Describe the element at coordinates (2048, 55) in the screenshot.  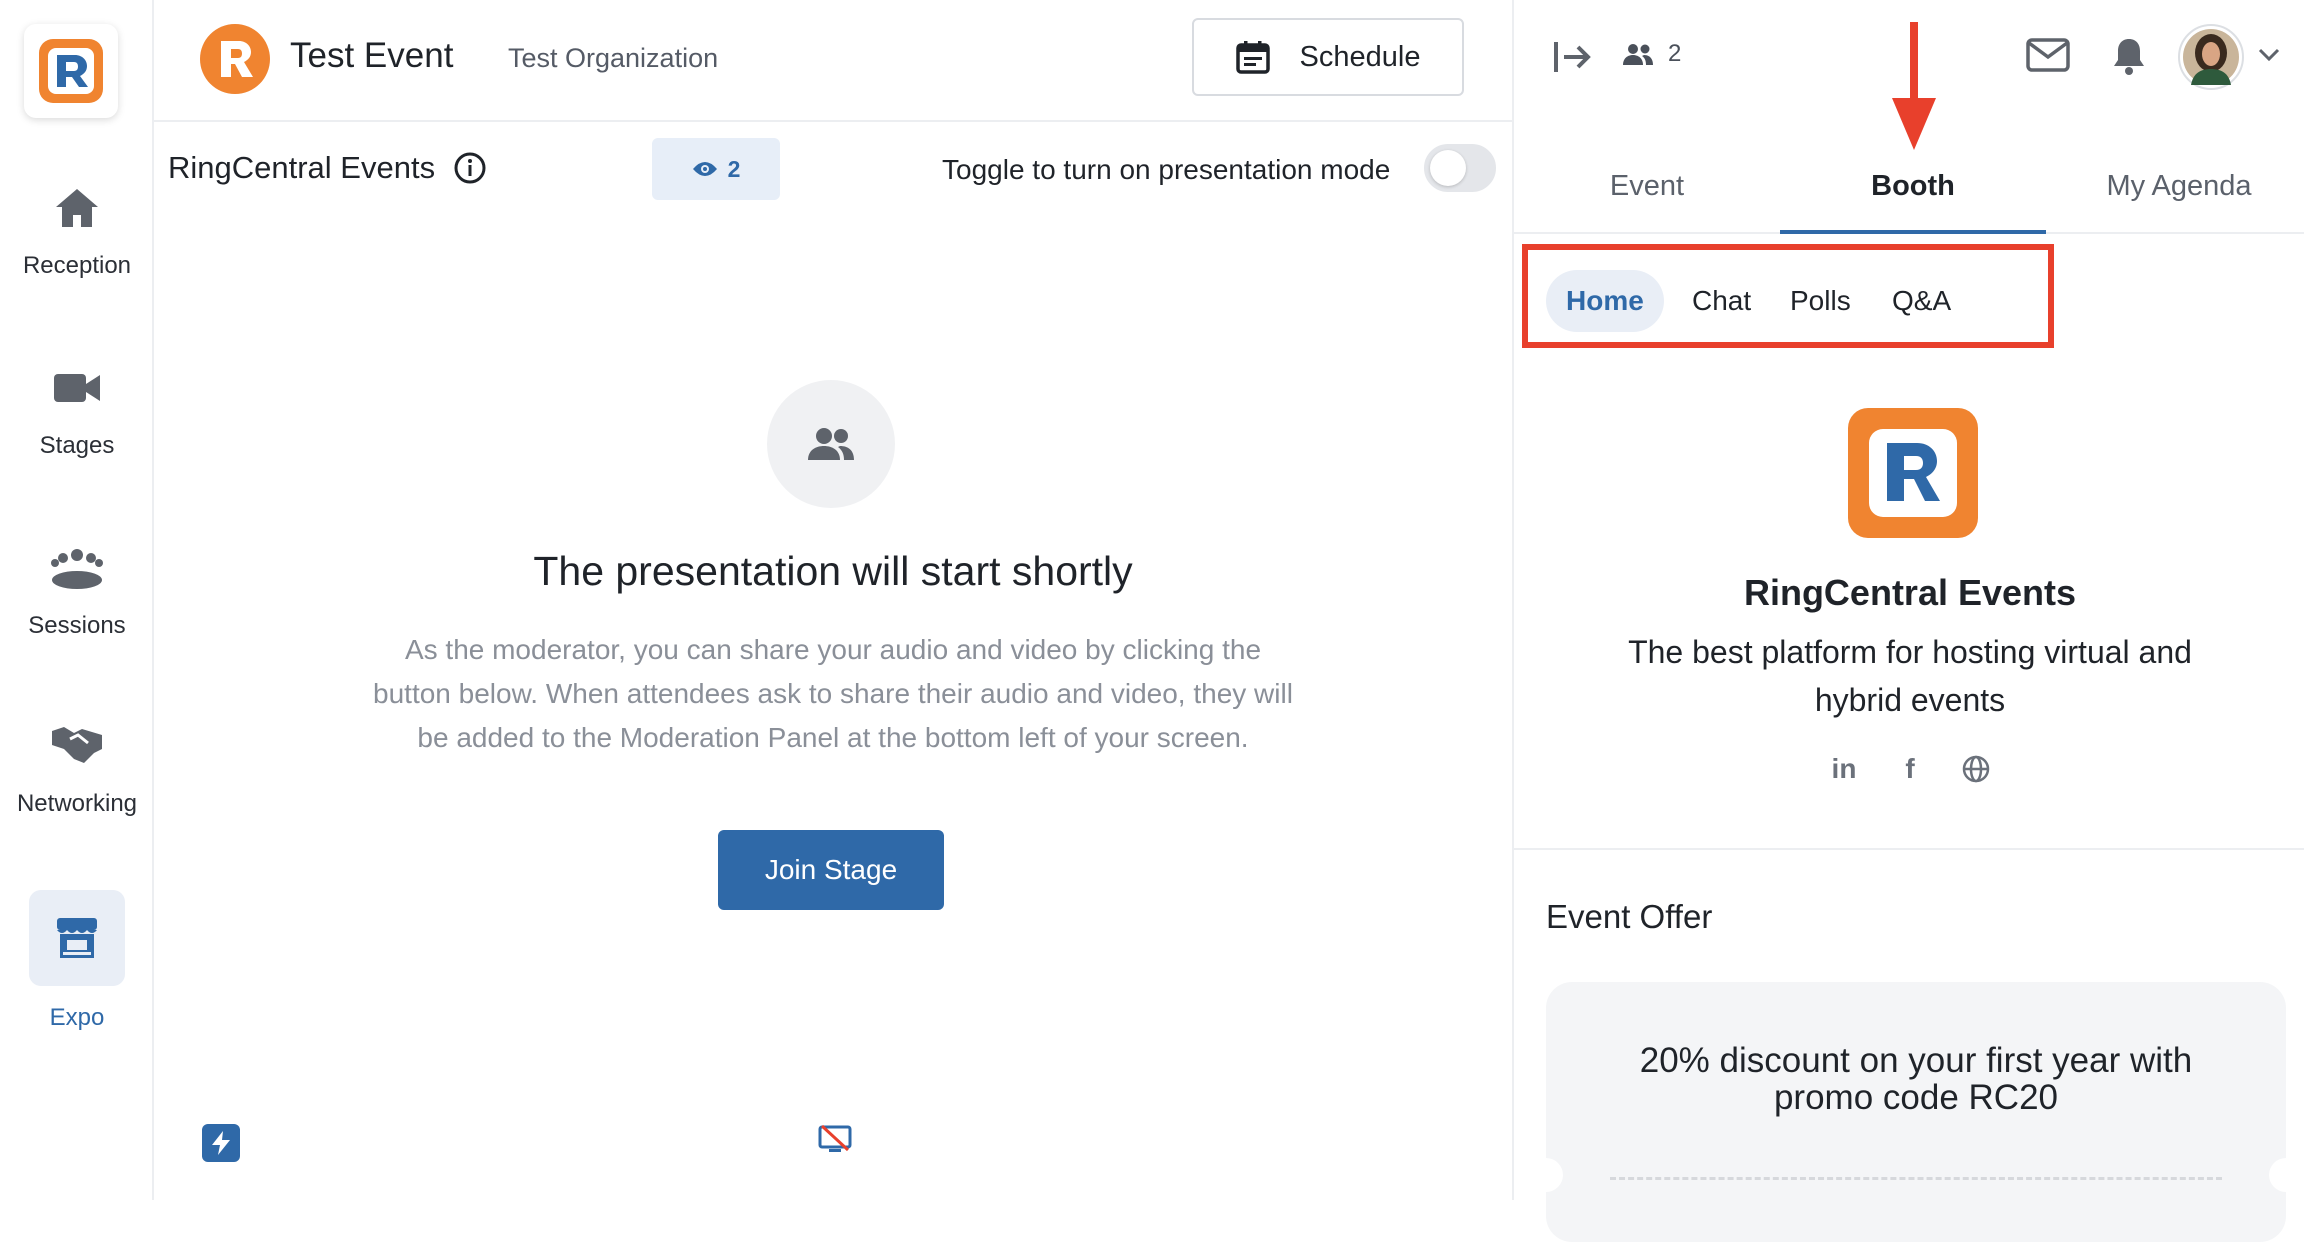
I see `mail-icon` at that location.